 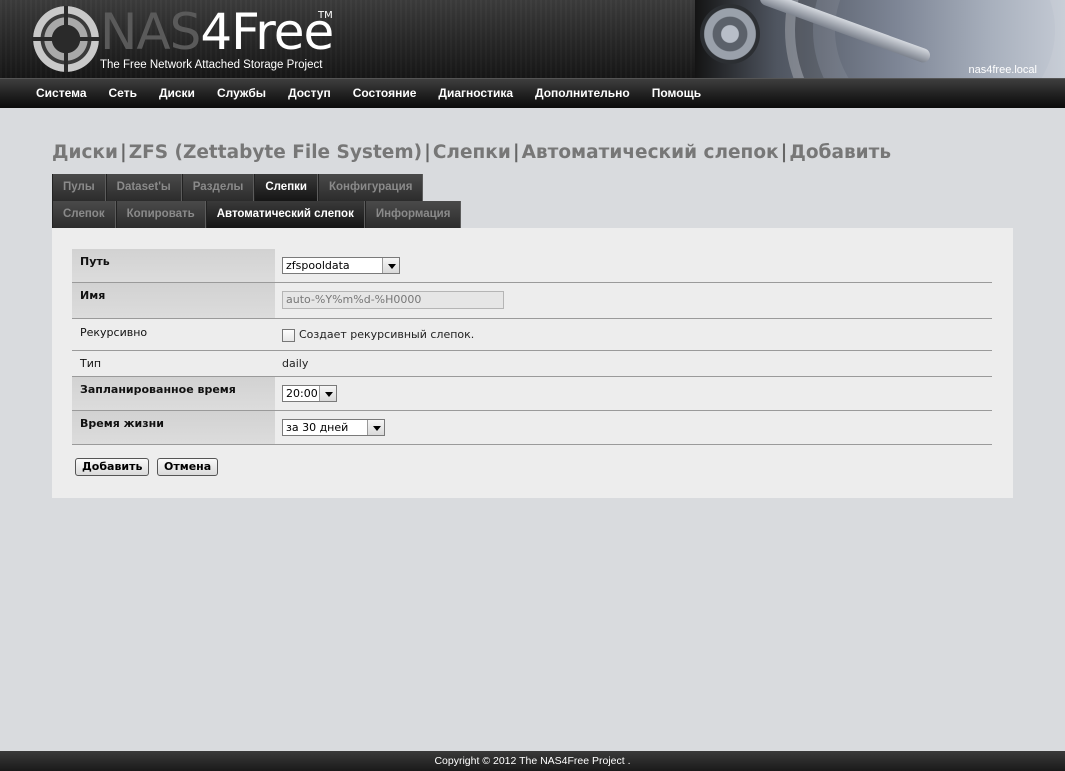 I want to click on recursive-row: Рекурсивно Создает рекурсивный слепок., so click(x=532, y=335).